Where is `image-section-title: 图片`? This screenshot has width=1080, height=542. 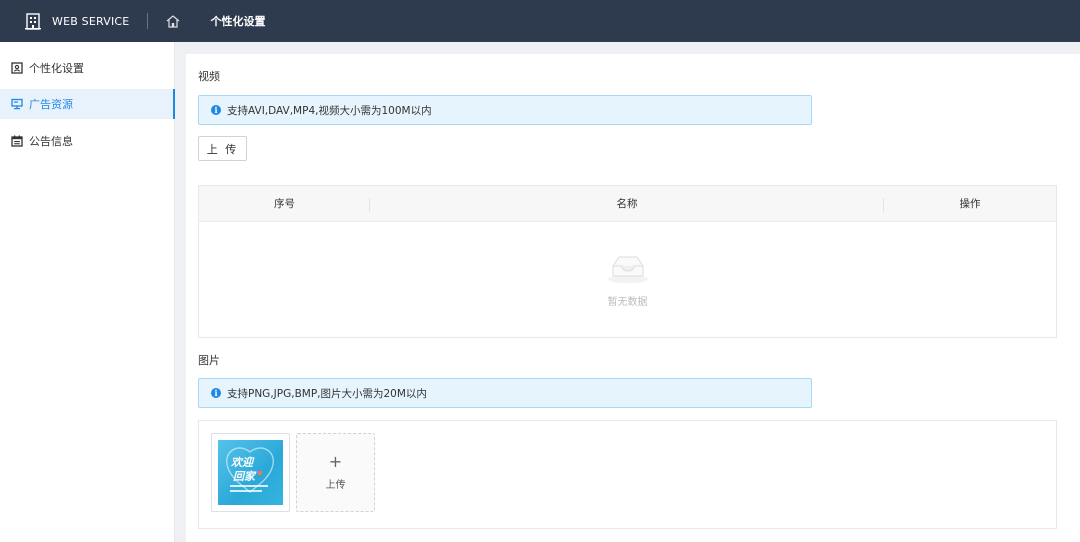 image-section-title: 图片 is located at coordinates (209, 360).